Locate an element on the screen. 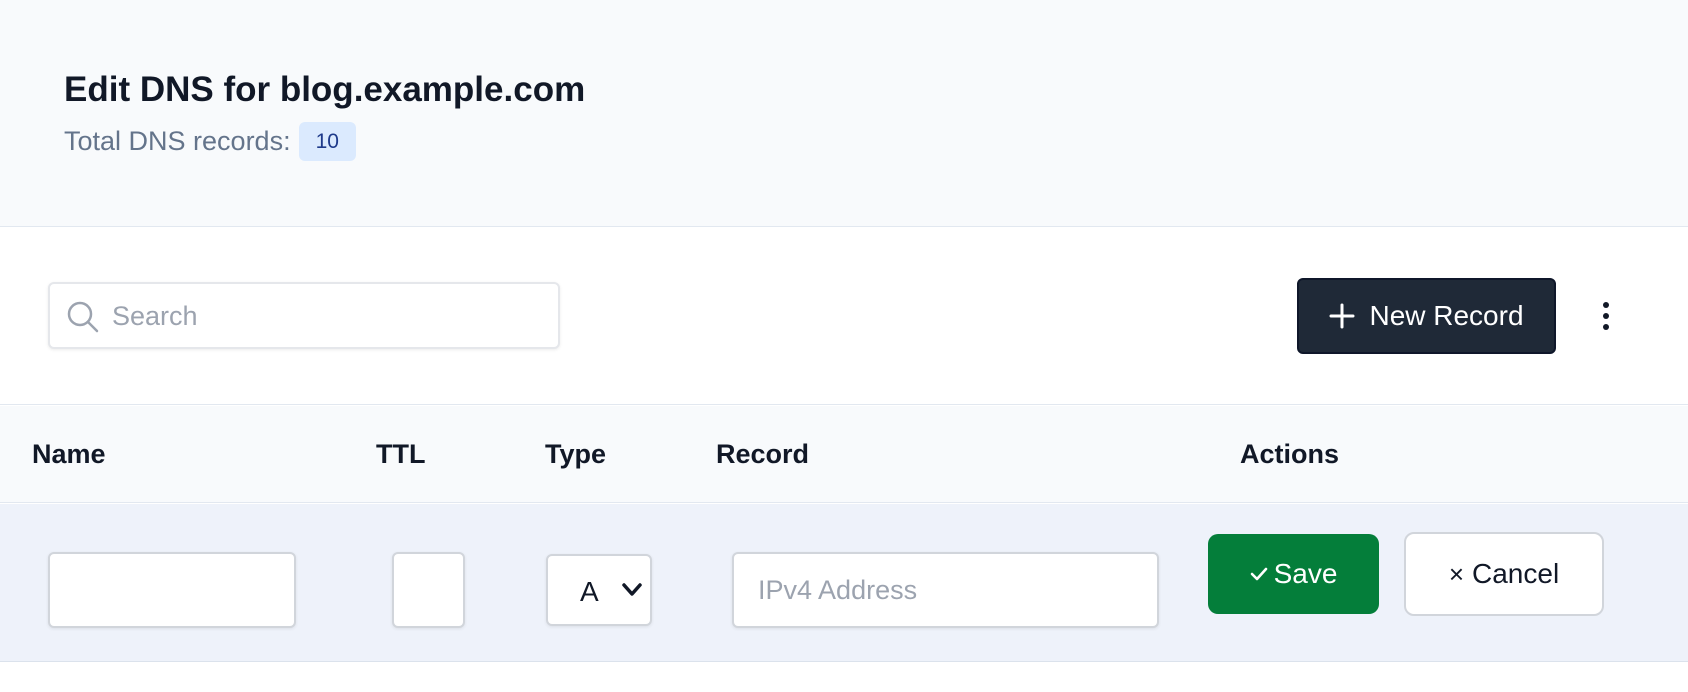  more-vertical-icon is located at coordinates (1606, 316).